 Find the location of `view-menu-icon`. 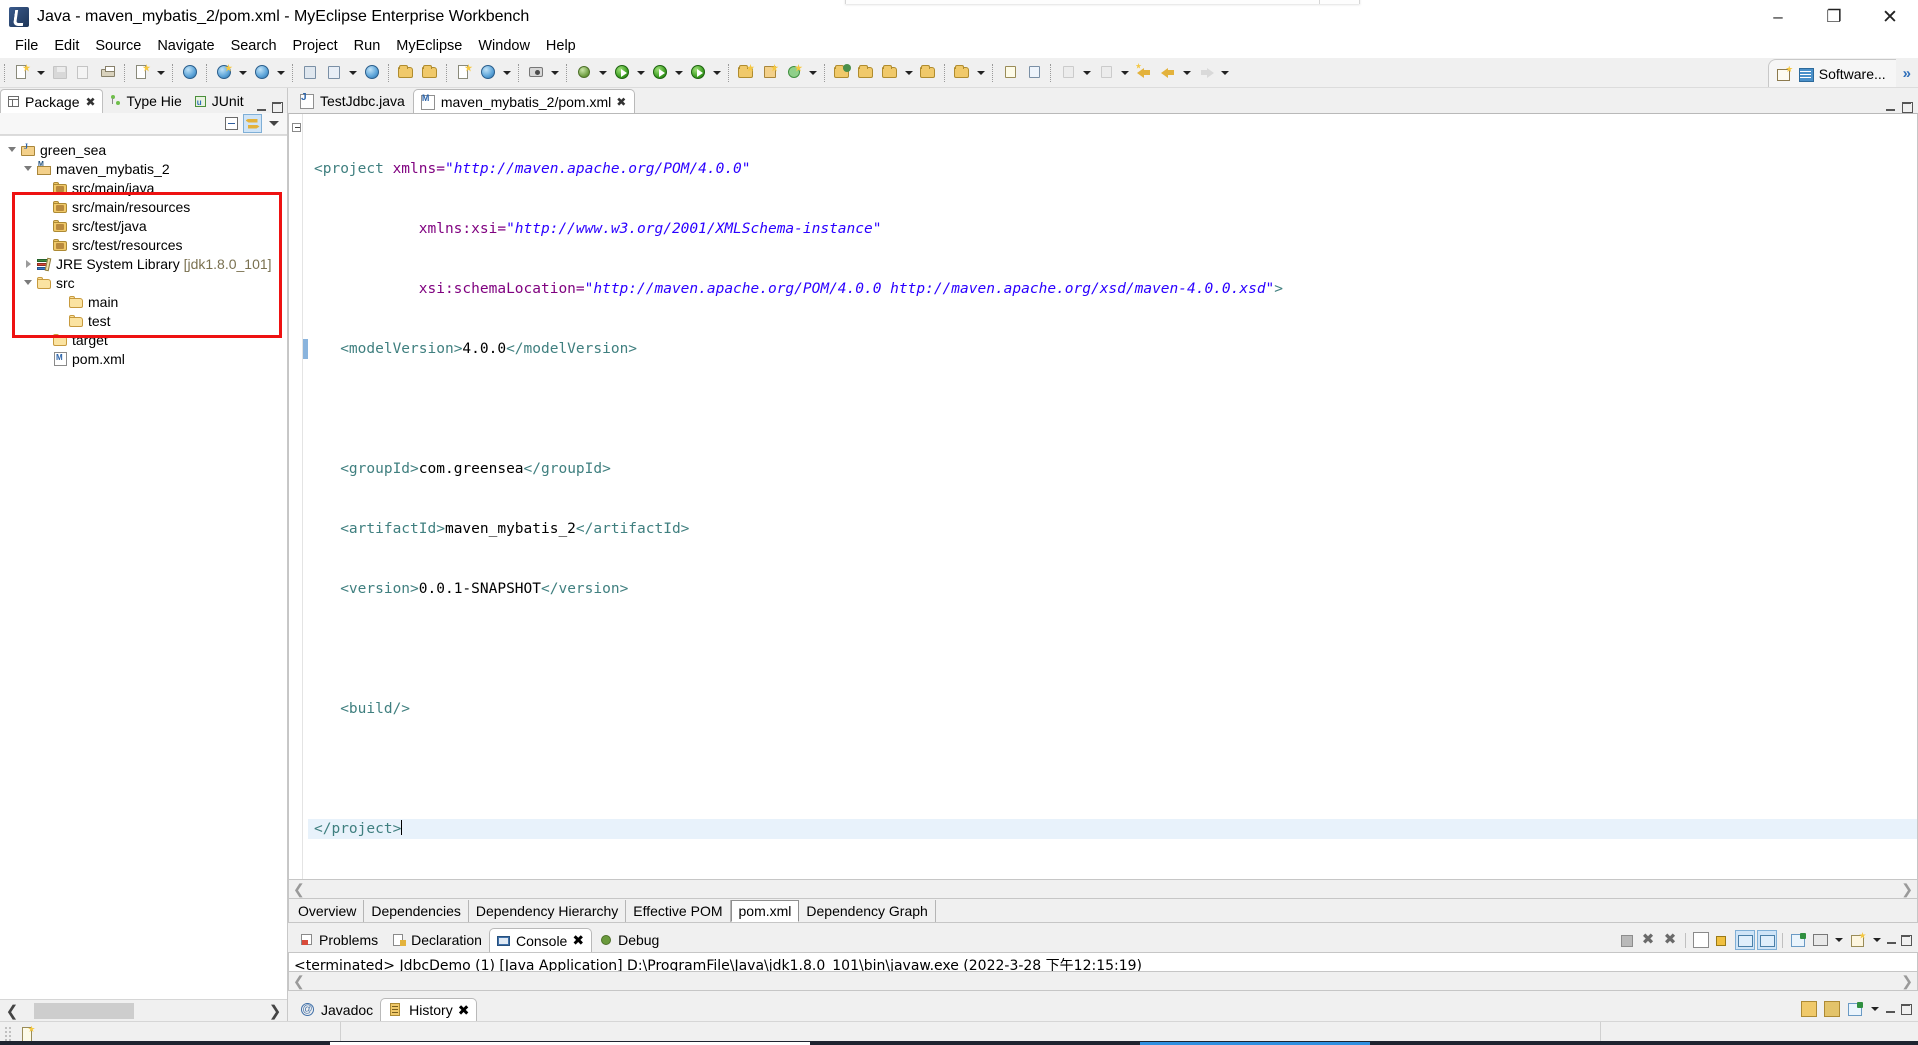

view-menu-icon is located at coordinates (1875, 1009).